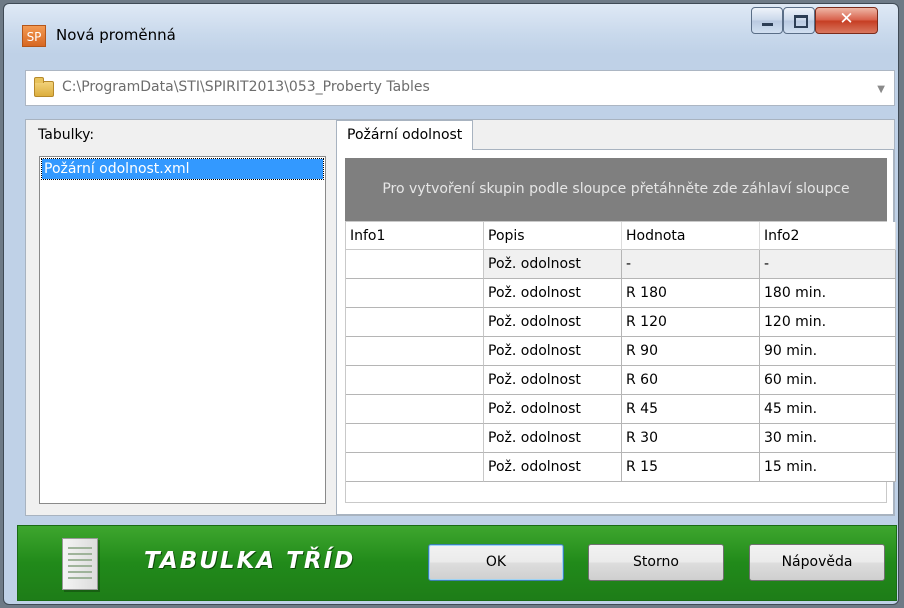 The image size is (904, 608). I want to click on tab-fire-resistance: Požární odolnost, so click(405, 135).